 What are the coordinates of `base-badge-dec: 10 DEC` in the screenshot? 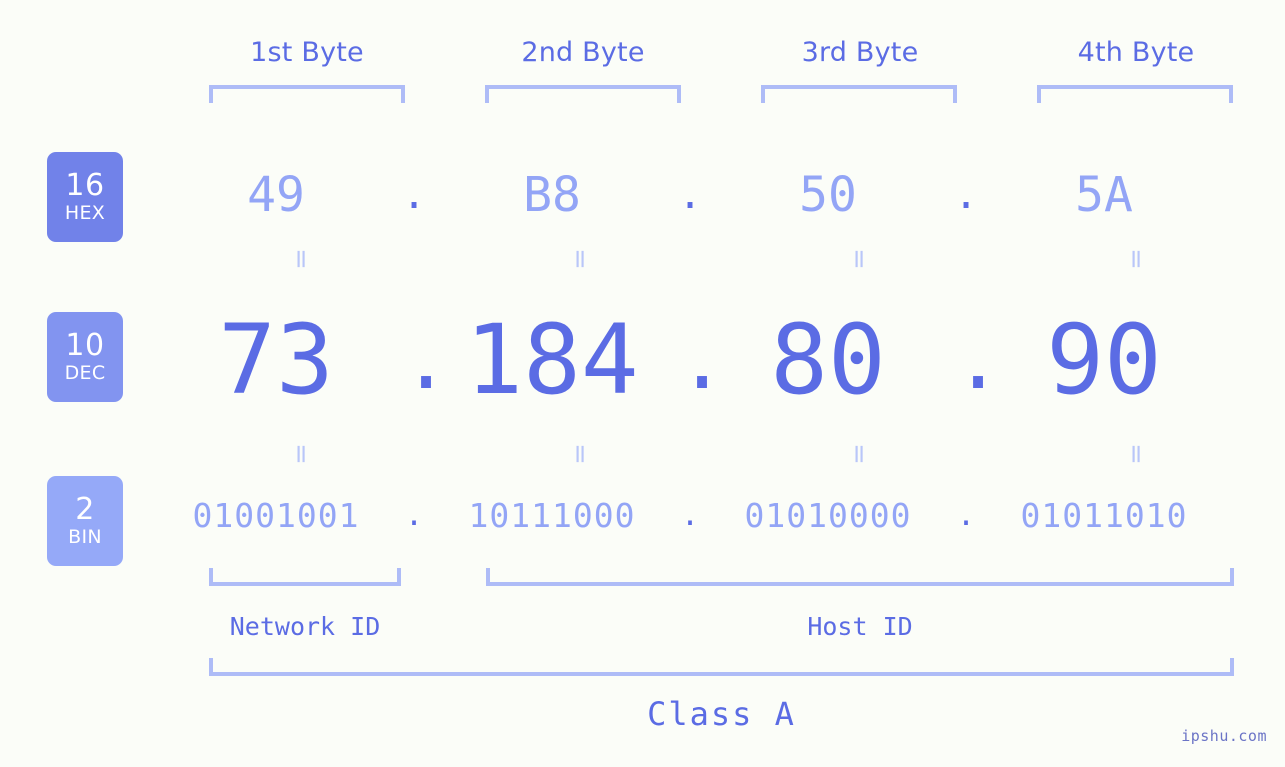 It's located at (85, 357).